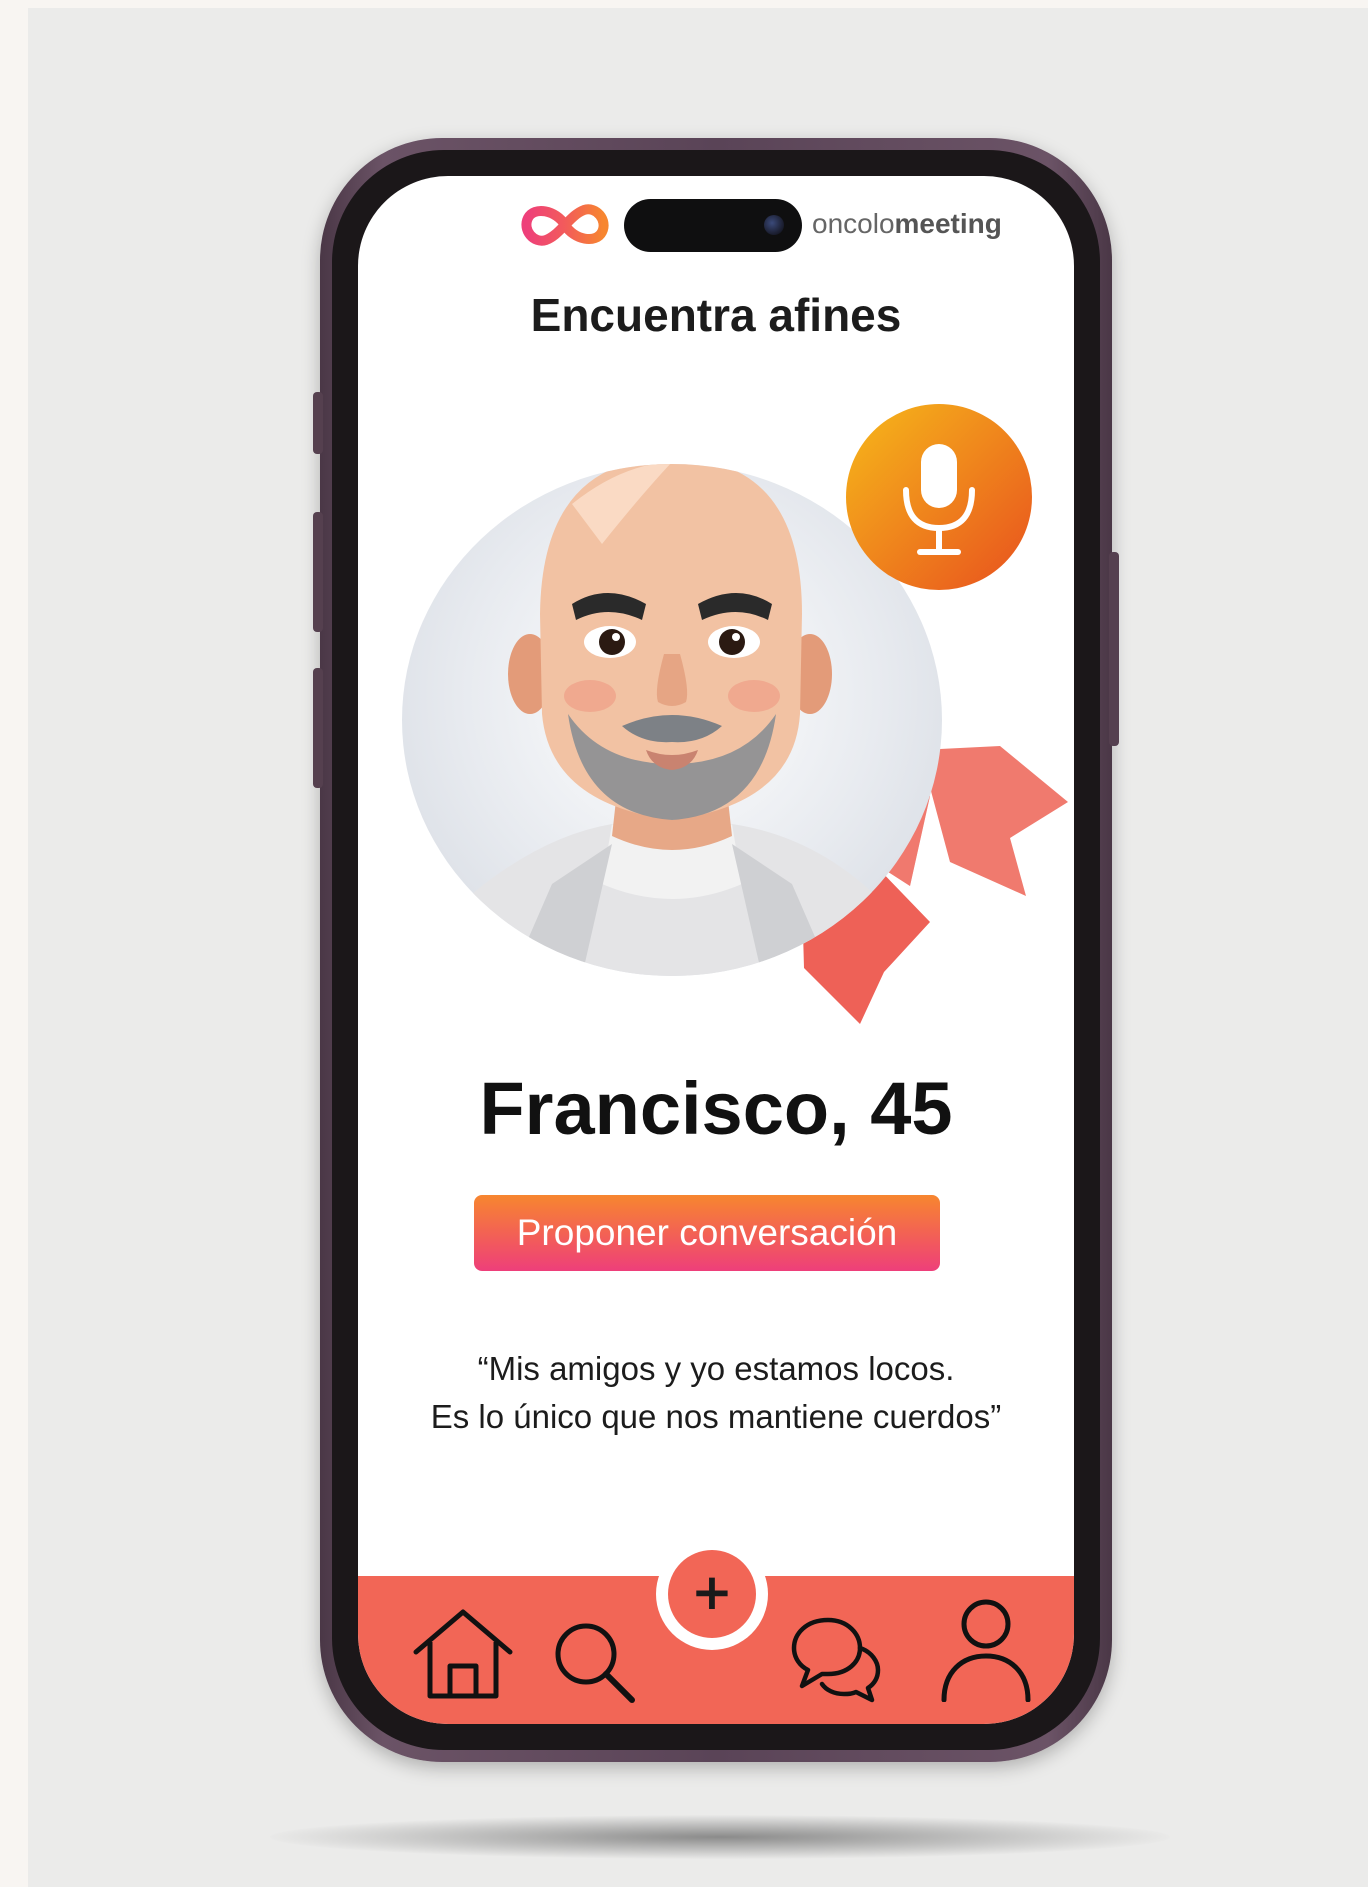 This screenshot has width=1368, height=1887. Describe the element at coordinates (948, 223) in the screenshot. I see `brand-bold: meeting` at that location.